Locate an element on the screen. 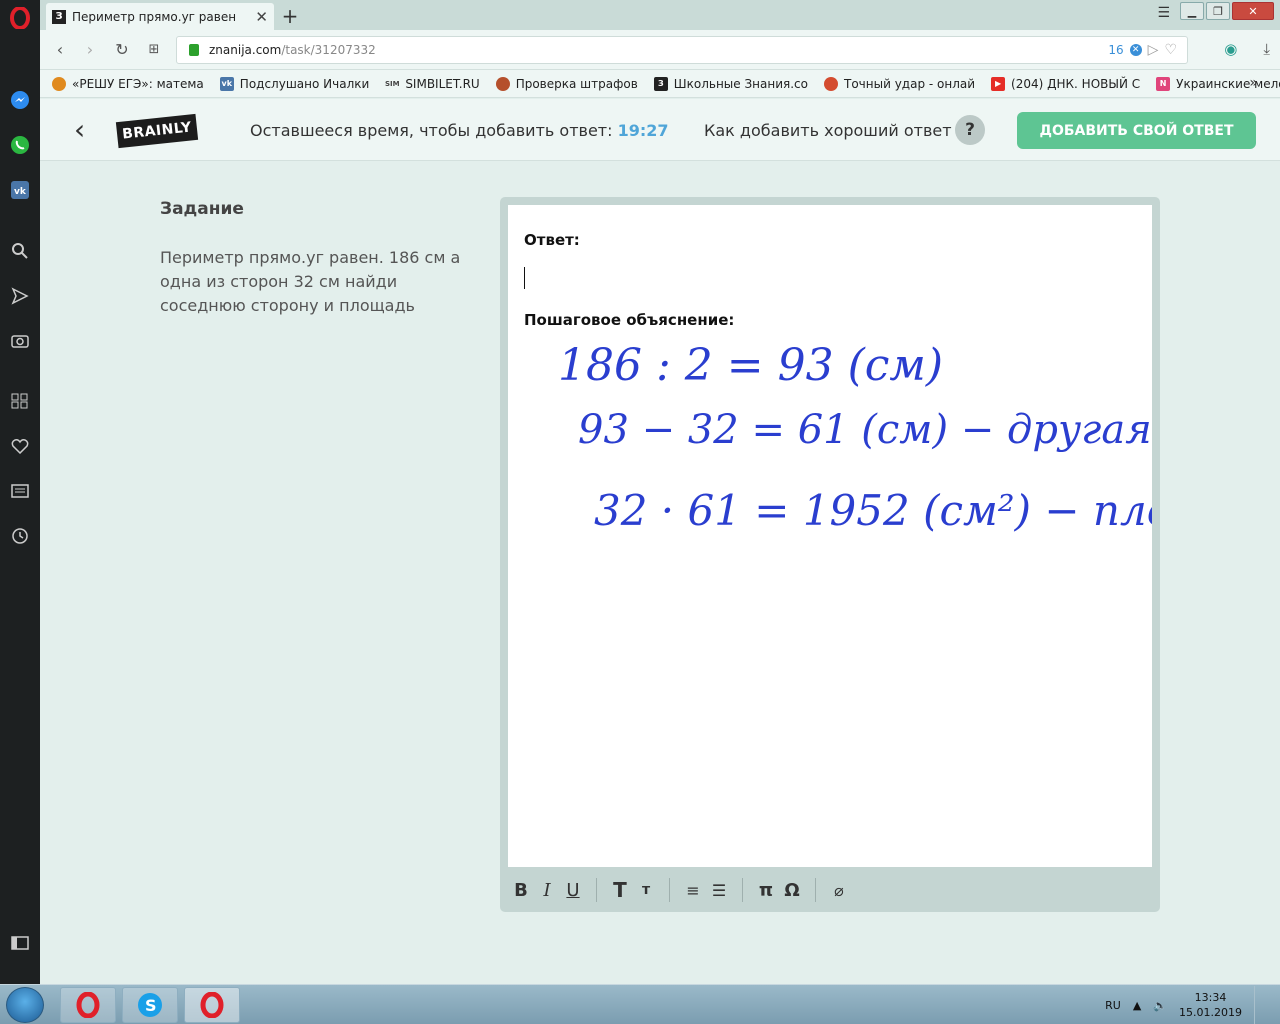 The image size is (1280, 1024). vpn-icon: ◉ is located at coordinates (1230, 49).